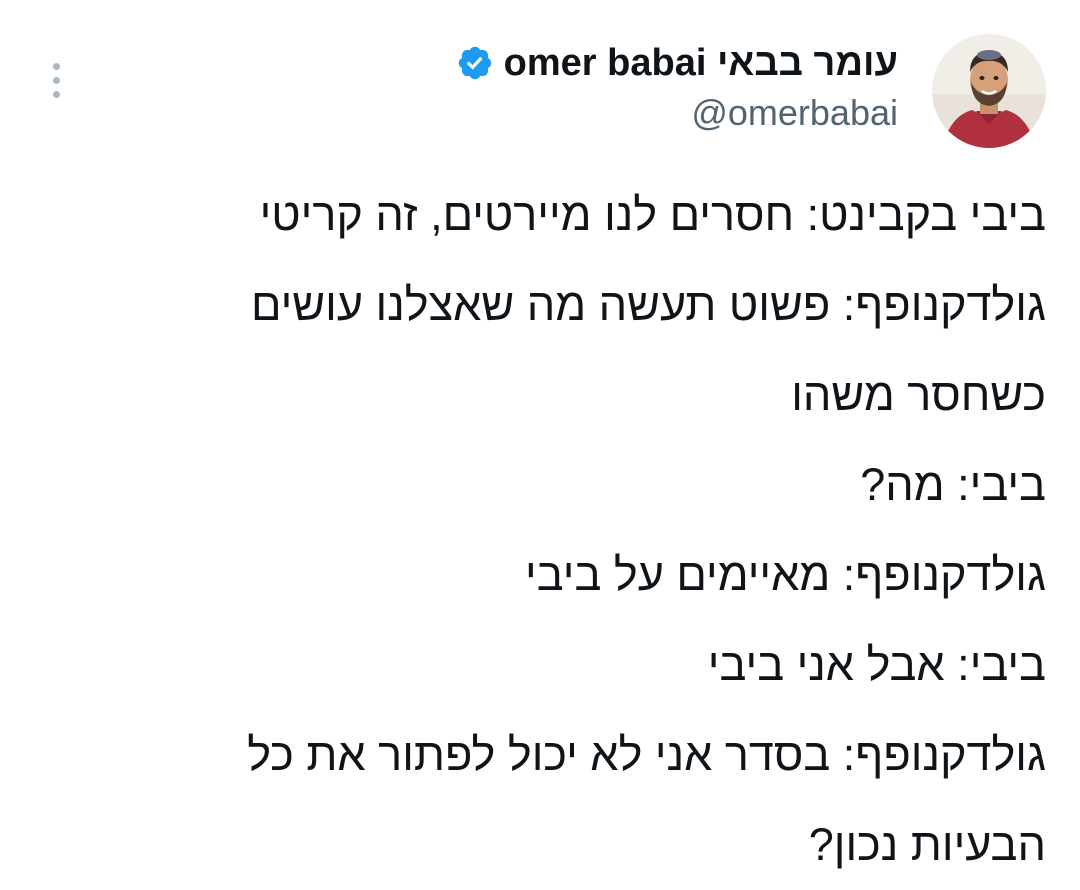 The width and height of the screenshot is (1080, 890). I want to click on tweet-text-line: גולדקנופף: בסדר אני לא יכול לפתור את כל, so click(646, 754).